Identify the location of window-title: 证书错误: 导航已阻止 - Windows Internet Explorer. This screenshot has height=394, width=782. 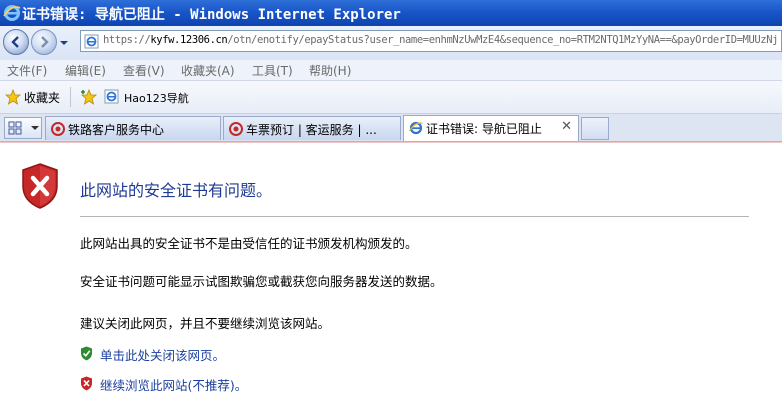
(211, 15).